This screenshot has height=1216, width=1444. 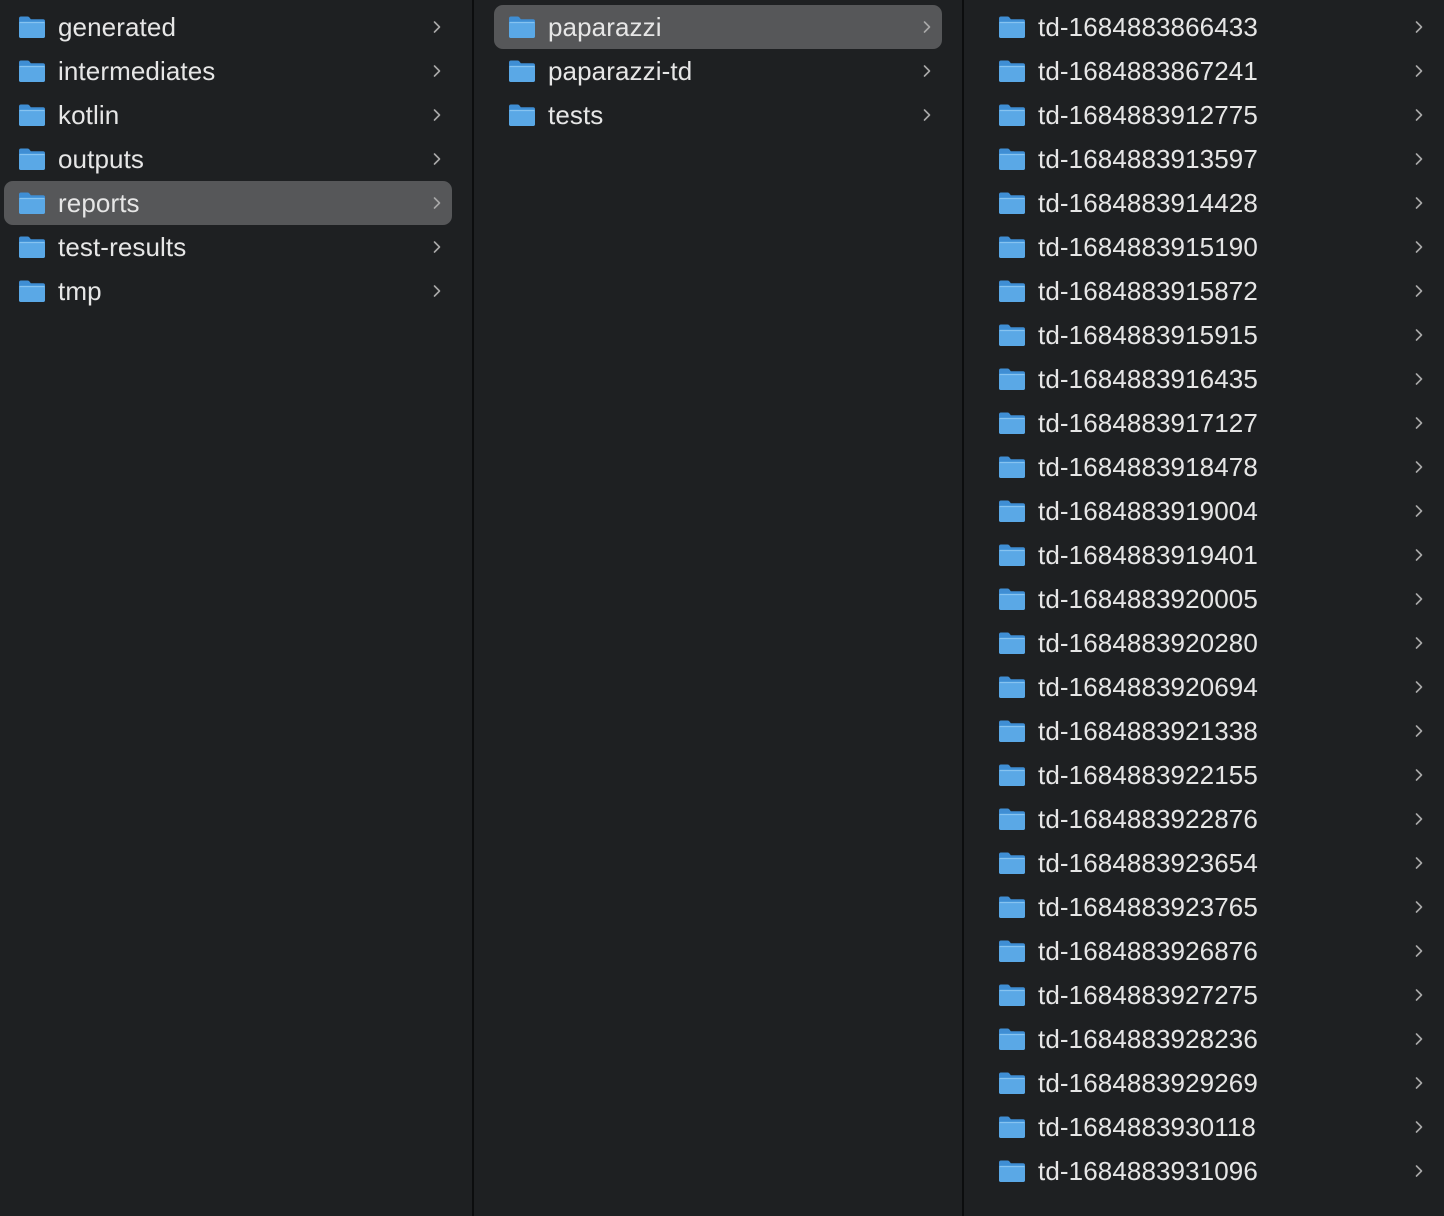 I want to click on folder-row: td-1684883867241, so click(x=1209, y=71).